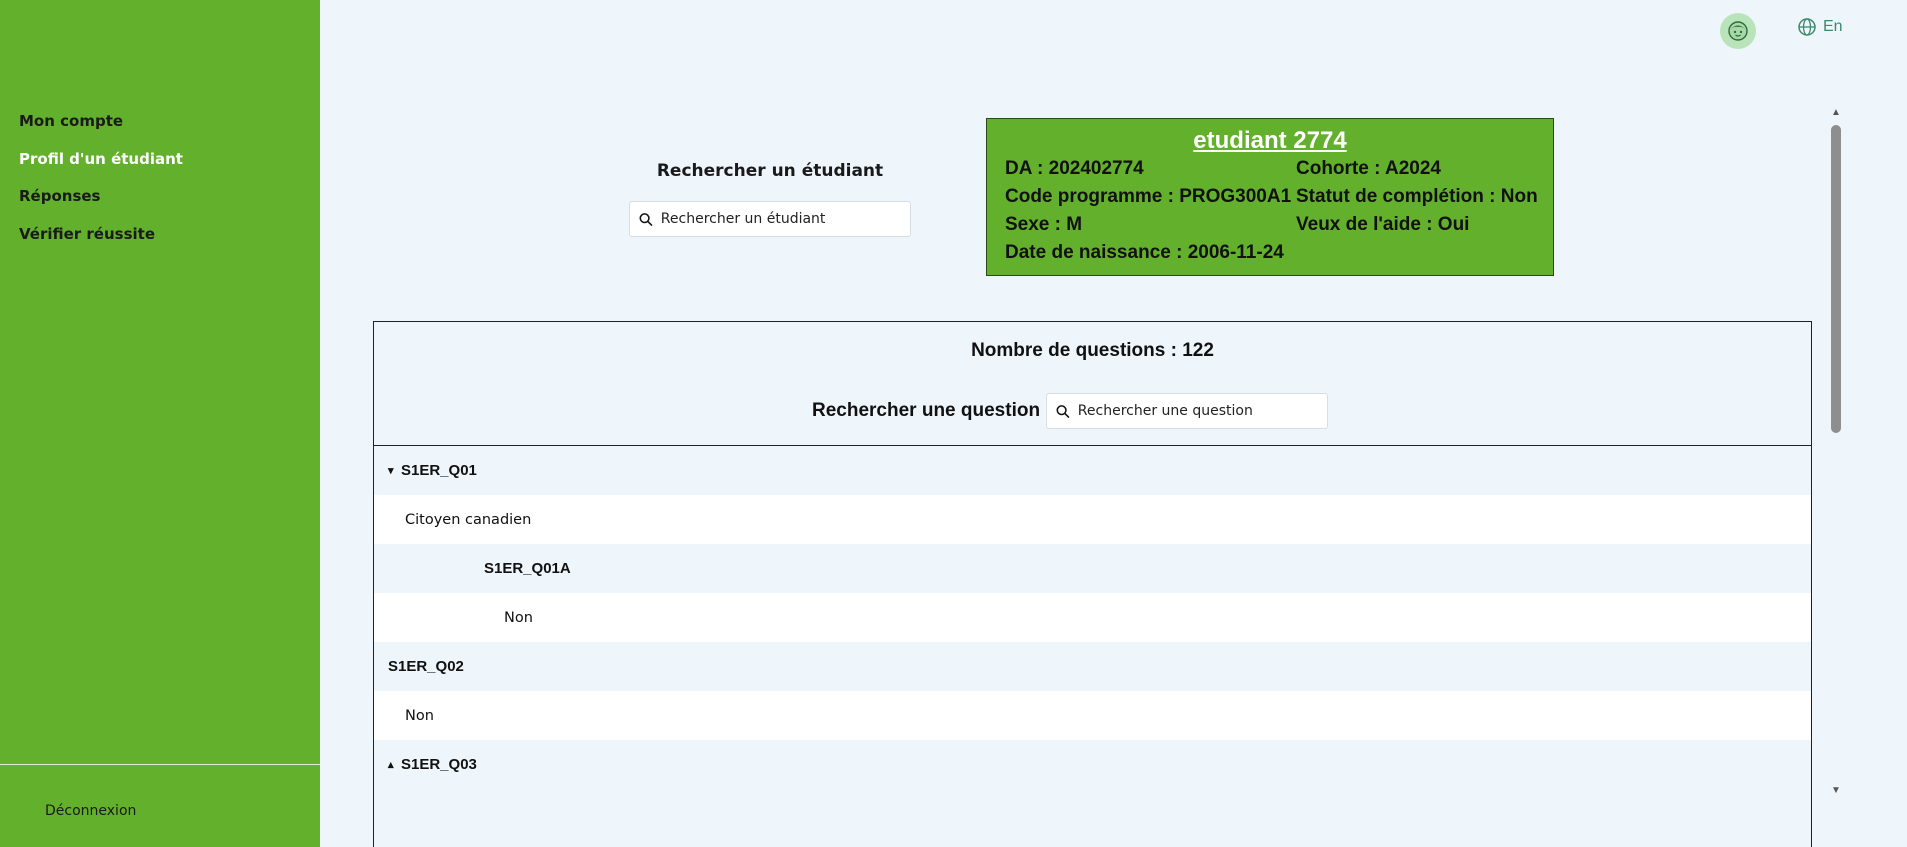 Image resolution: width=1907 pixels, height=847 pixels. I want to click on sidebar-item-verifier-reussite: Vérifier réussite, so click(101, 243).